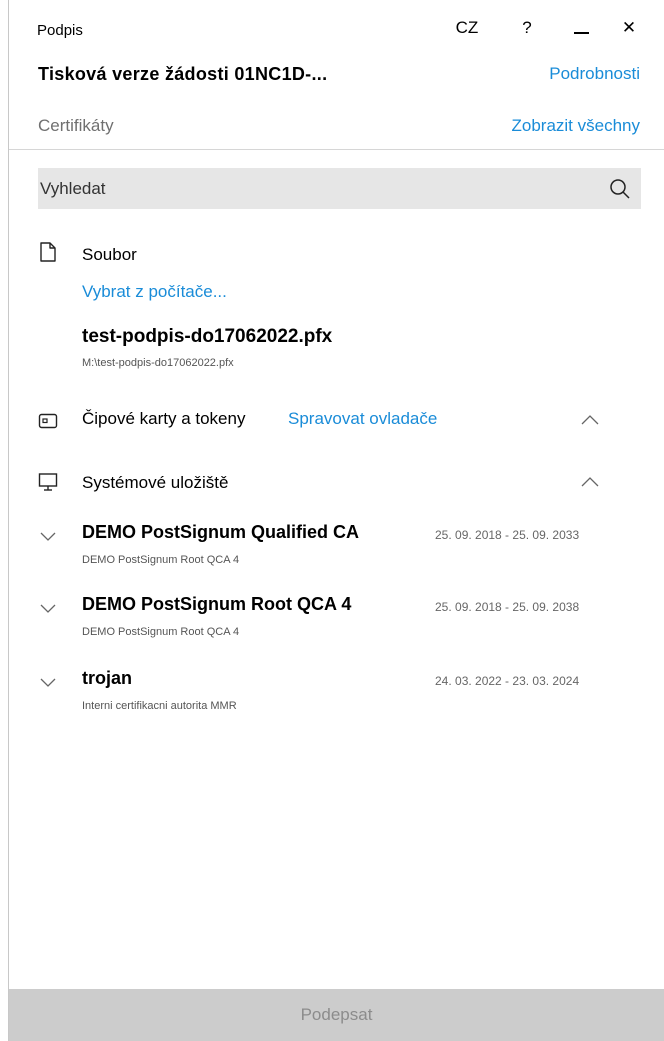 The image size is (664, 1041). I want to click on selected-file-path: M:\test-podpis-do17062022.pfx, so click(158, 363).